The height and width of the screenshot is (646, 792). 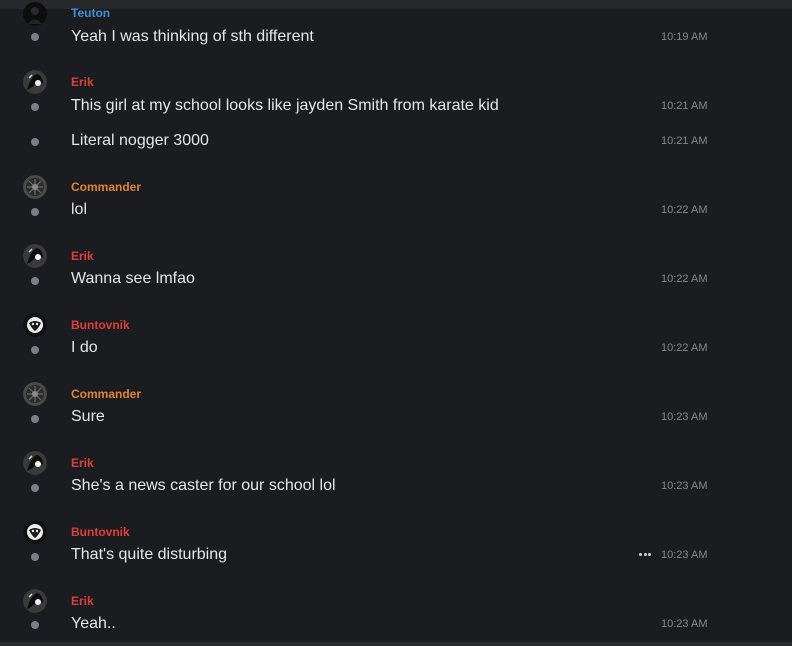 What do you see at coordinates (396, 265) in the screenshot?
I see `message-row: Erik Wanna see lmfao 10:22 AM` at bounding box center [396, 265].